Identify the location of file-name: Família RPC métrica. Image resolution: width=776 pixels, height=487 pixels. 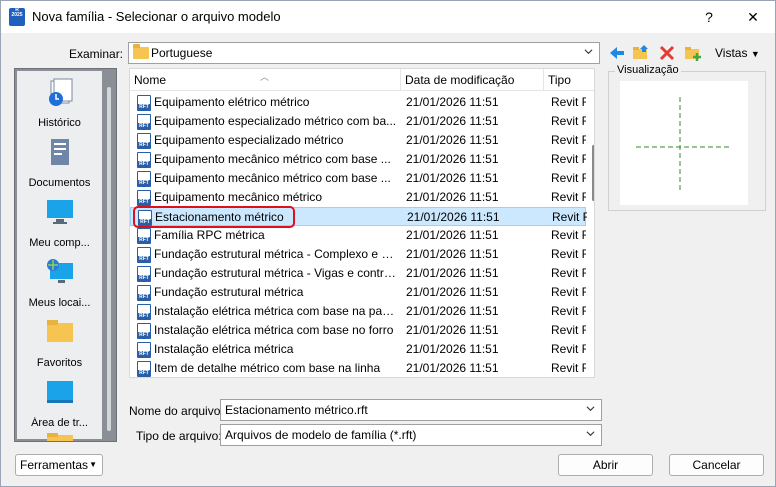
(209, 235).